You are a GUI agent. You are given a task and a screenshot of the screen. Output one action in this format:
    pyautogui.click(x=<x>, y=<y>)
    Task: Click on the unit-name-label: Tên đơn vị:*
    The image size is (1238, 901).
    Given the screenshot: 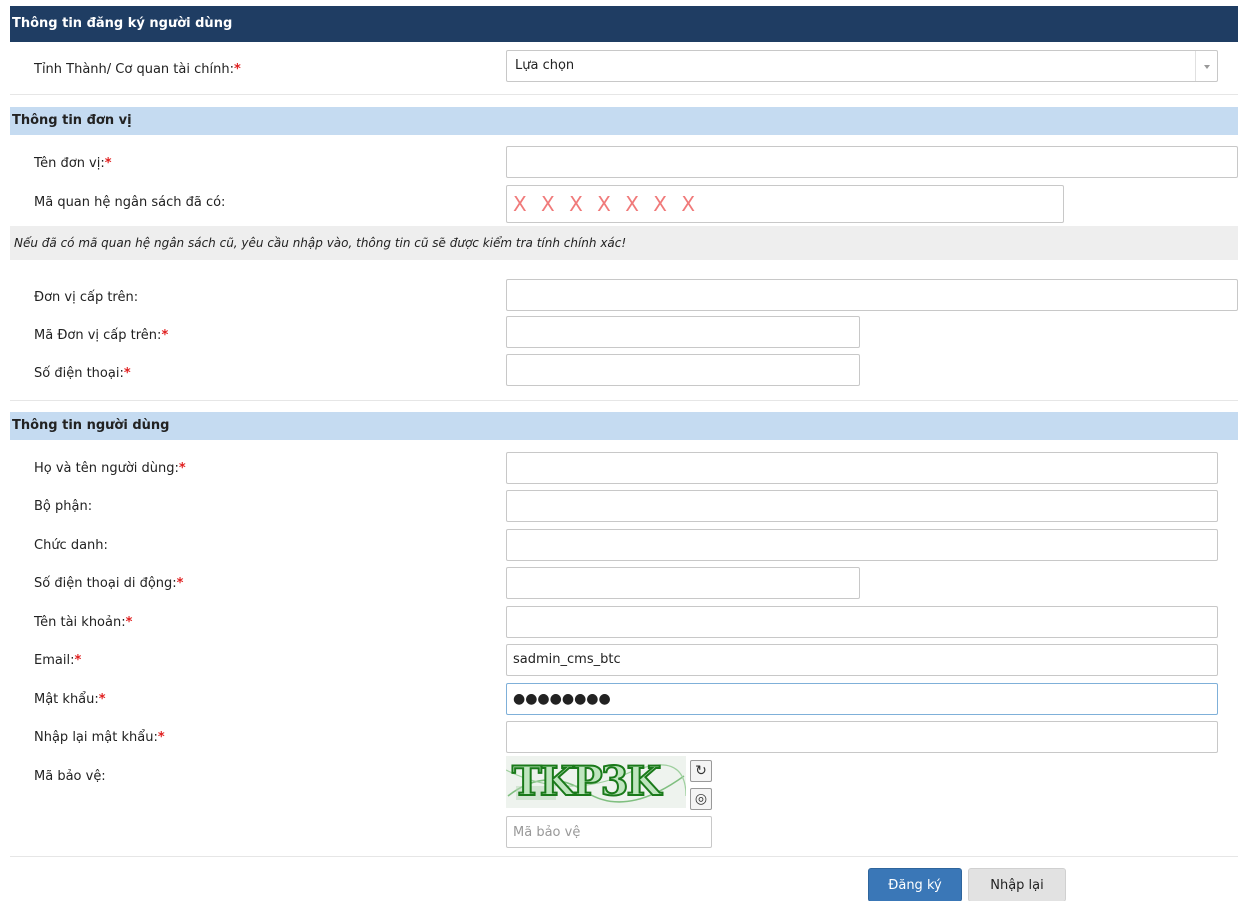 What is the action you would take?
    pyautogui.click(x=73, y=164)
    